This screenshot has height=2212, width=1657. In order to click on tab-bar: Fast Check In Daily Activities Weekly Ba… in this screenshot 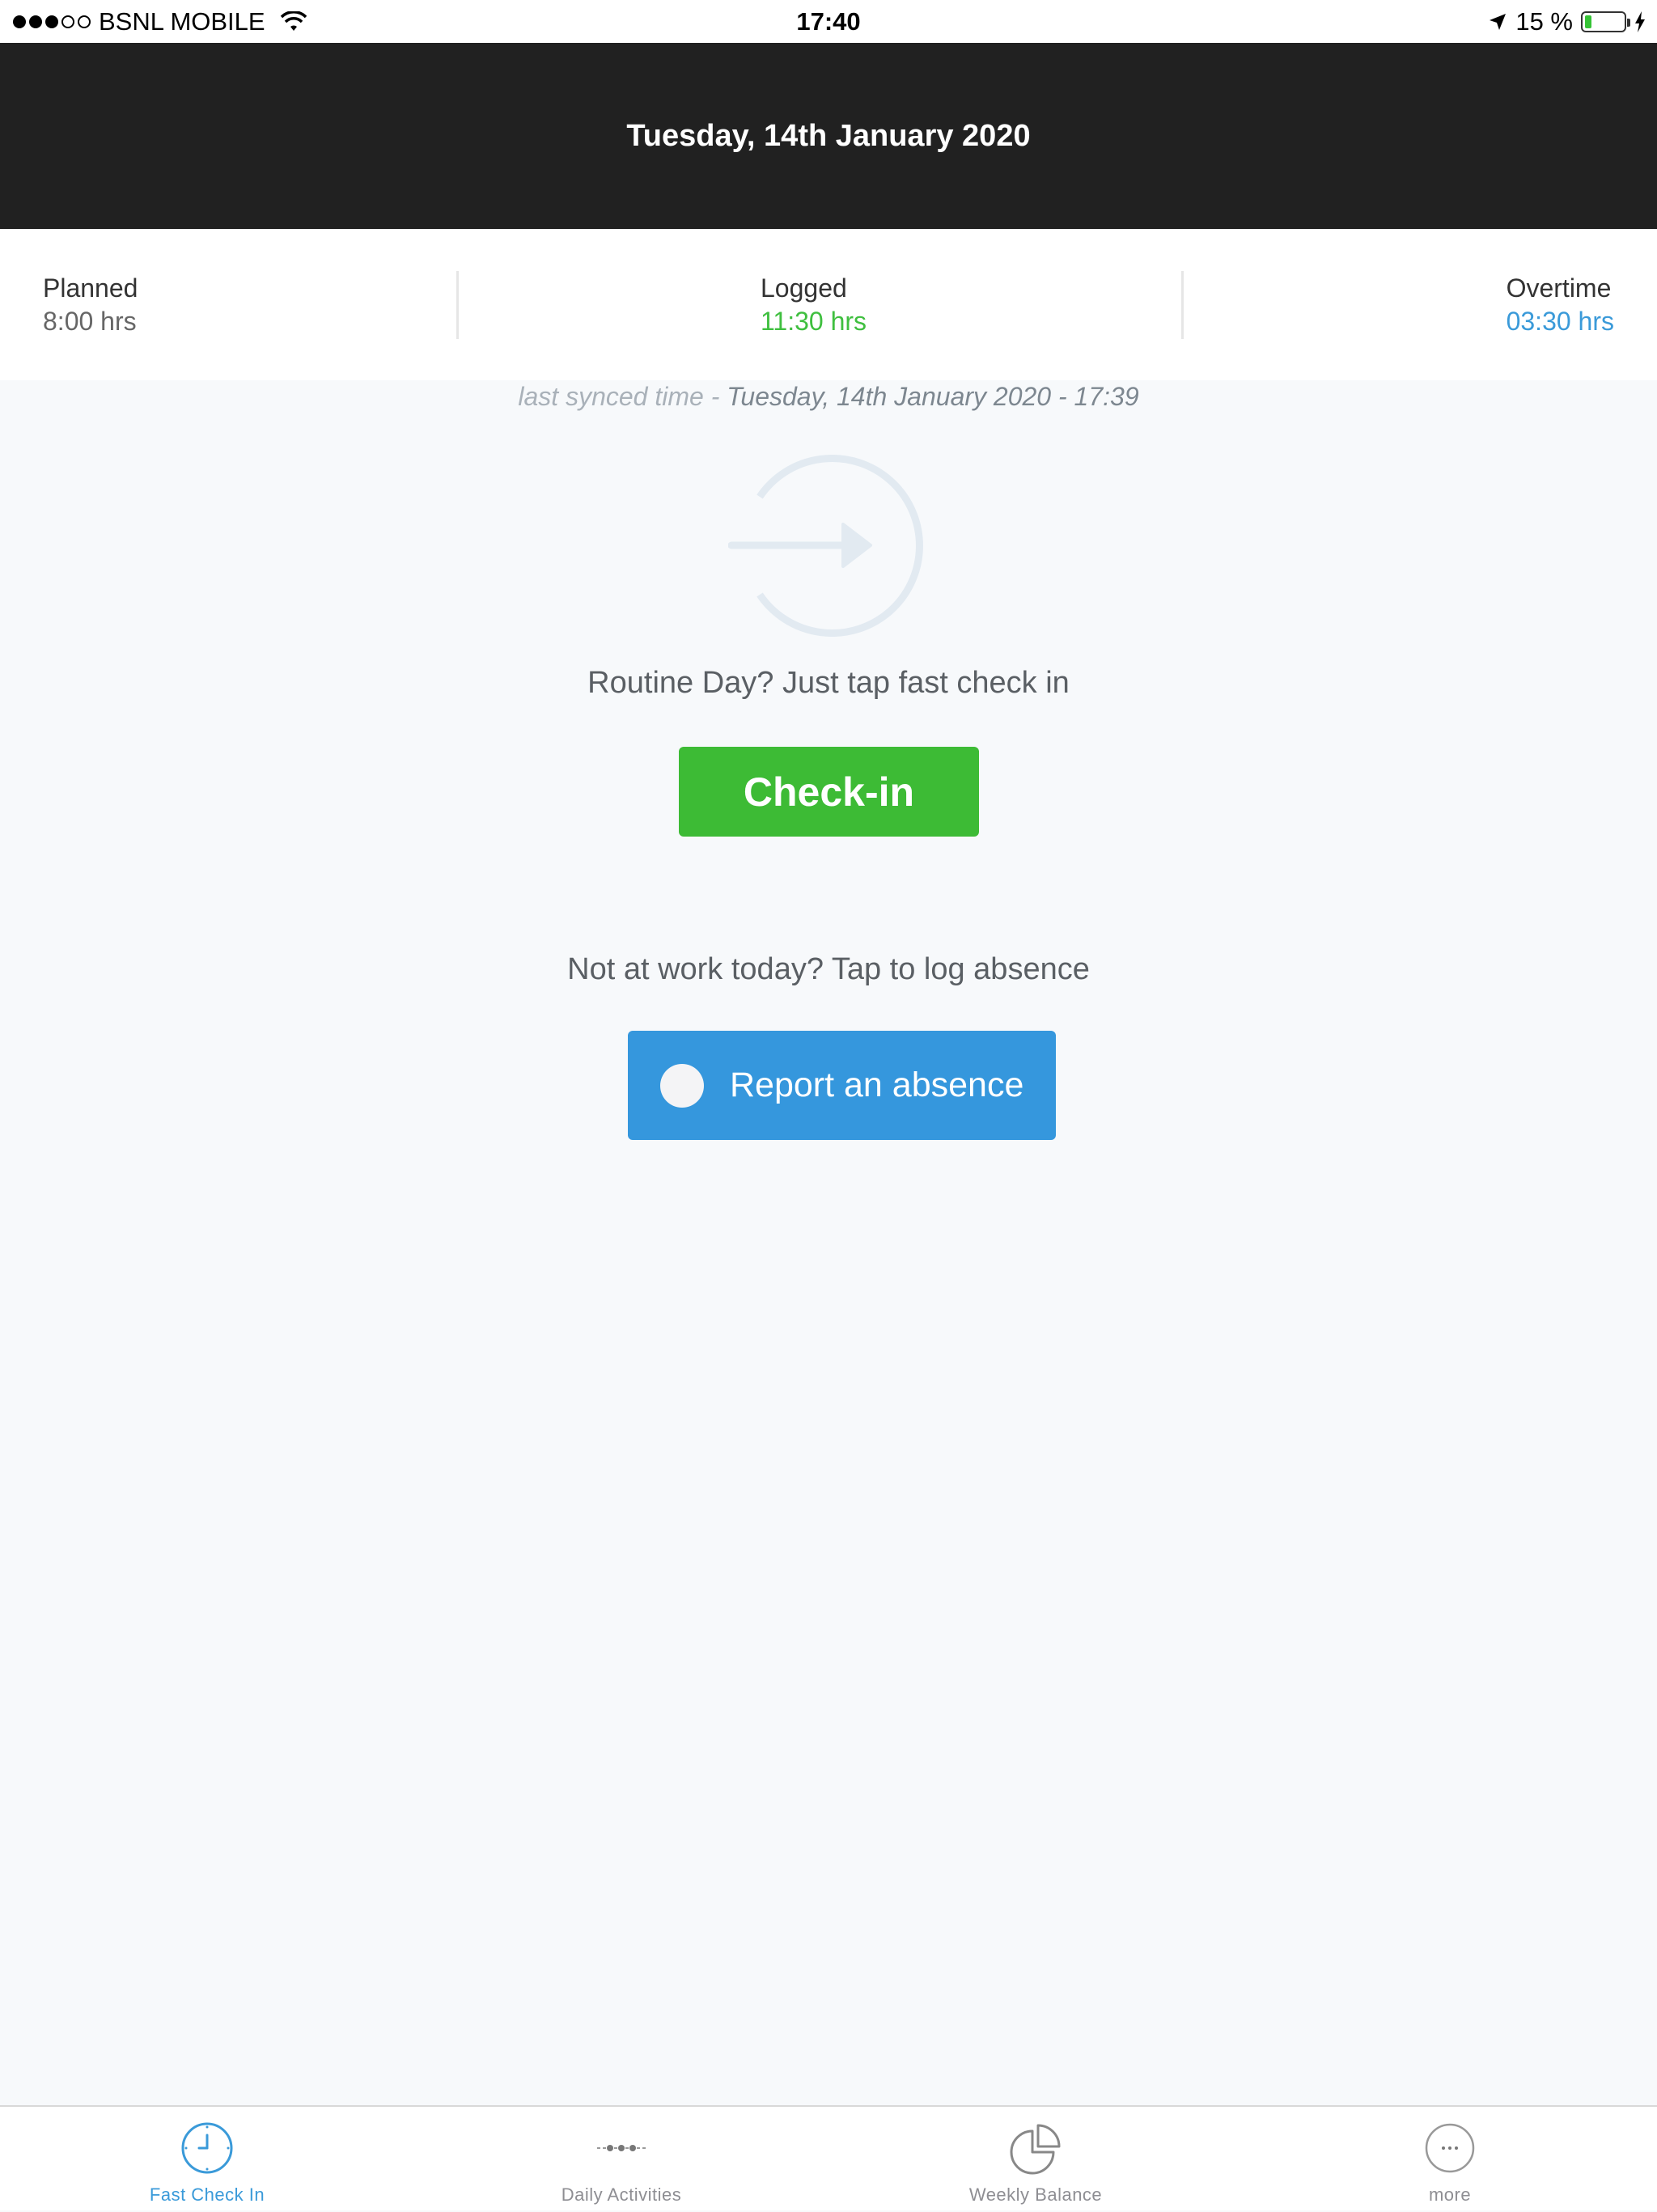, I will do `click(828, 2157)`.